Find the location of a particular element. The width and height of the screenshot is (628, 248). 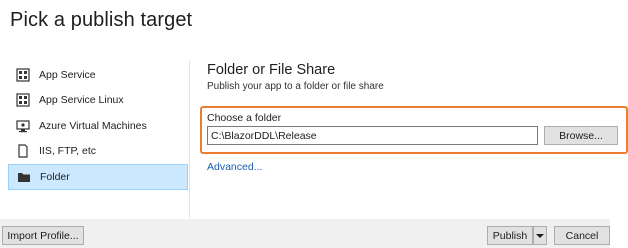

app-service-linux-icon is located at coordinates (23, 100).